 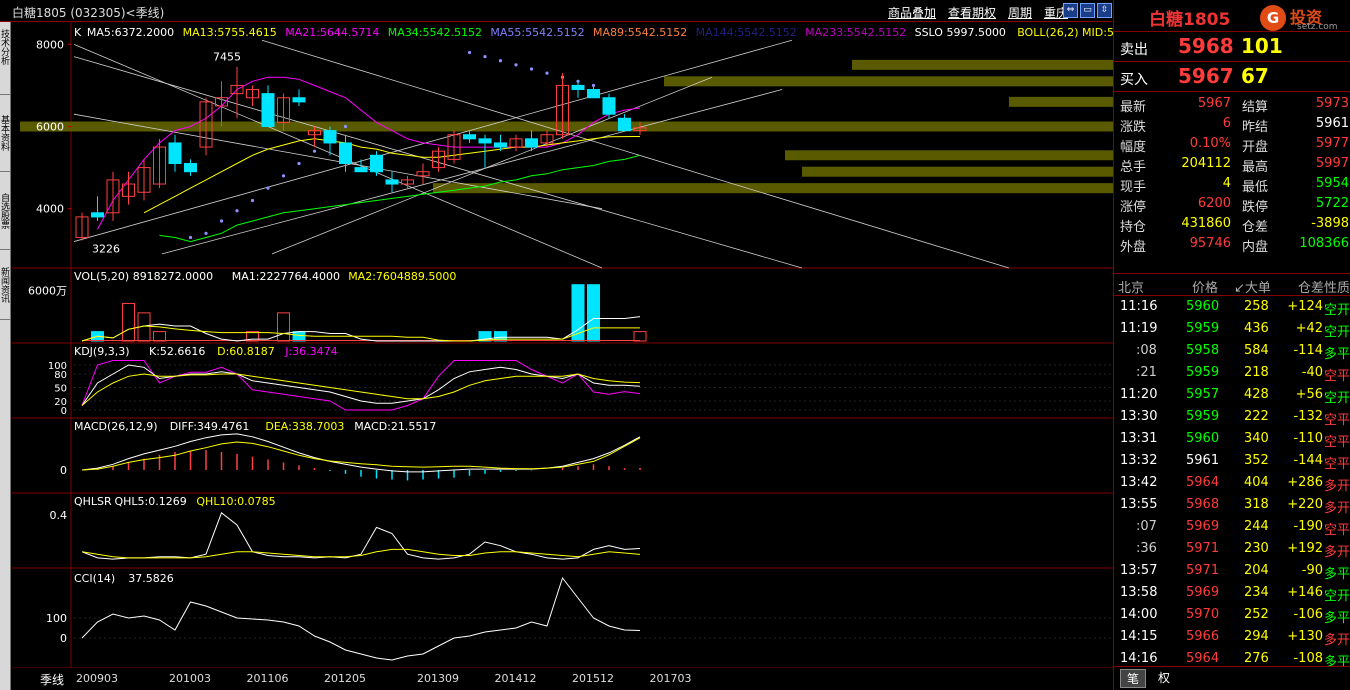 I want to click on tick-price: 5970, so click(x=1203, y=614).